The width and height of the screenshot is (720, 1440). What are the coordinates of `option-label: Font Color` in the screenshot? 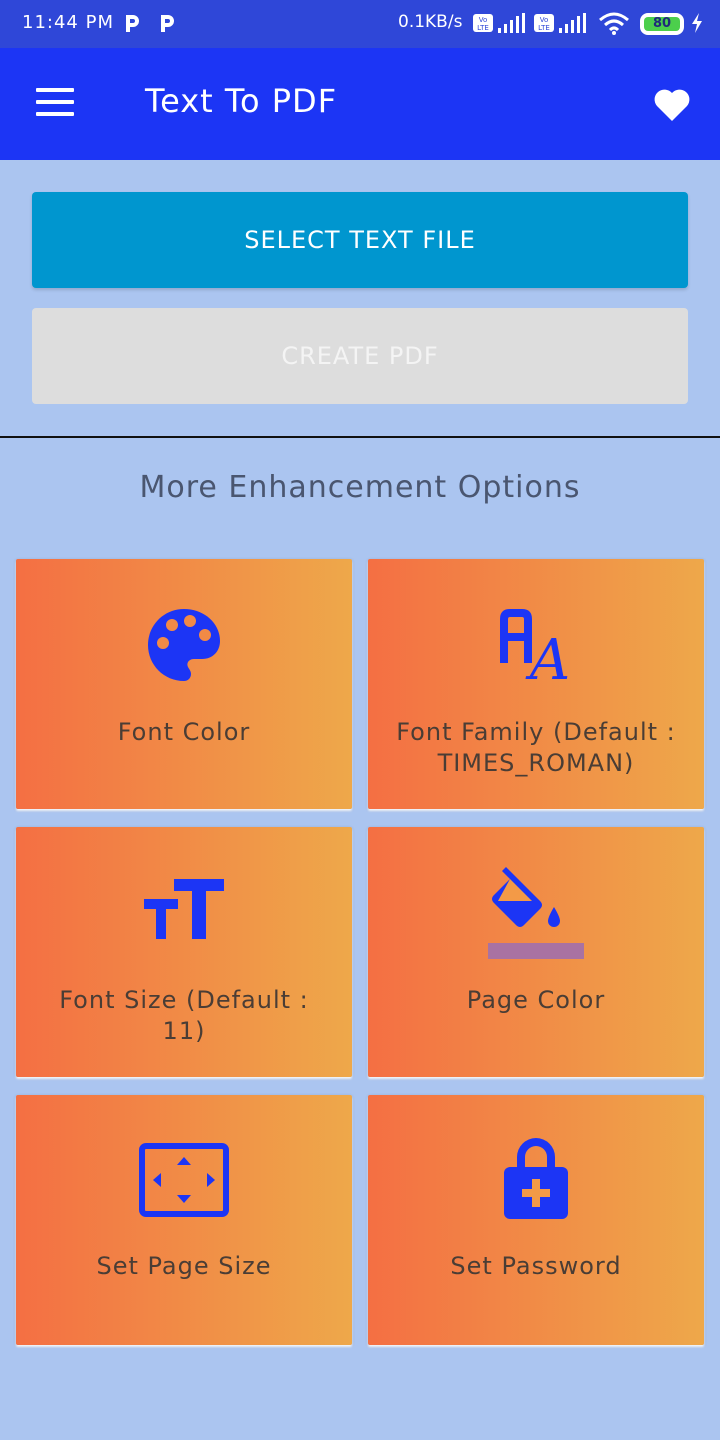 It's located at (184, 732).